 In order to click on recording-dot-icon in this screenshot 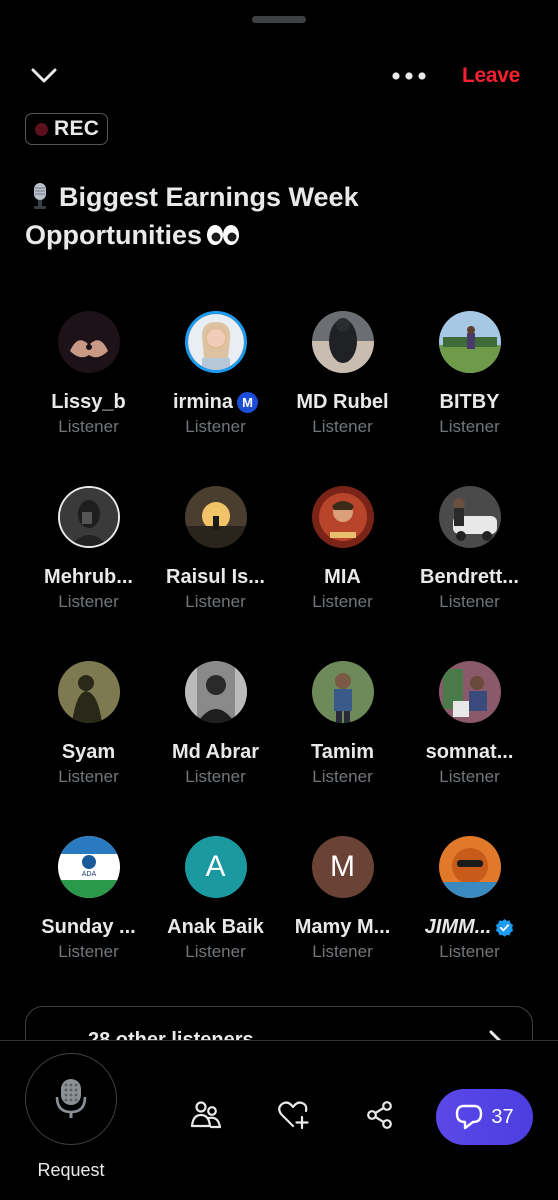, I will do `click(41, 129)`.